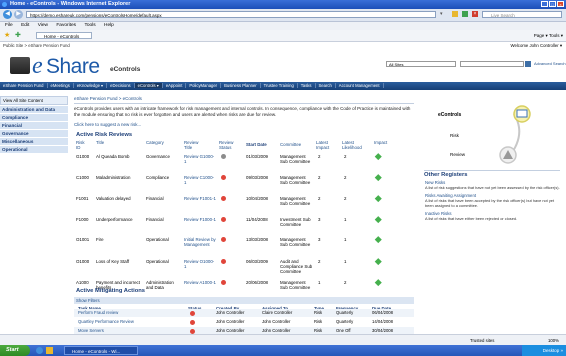 The image size is (566, 356). What do you see at coordinates (295, 159) in the screenshot?
I see `committee: Management Sub Committee` at bounding box center [295, 159].